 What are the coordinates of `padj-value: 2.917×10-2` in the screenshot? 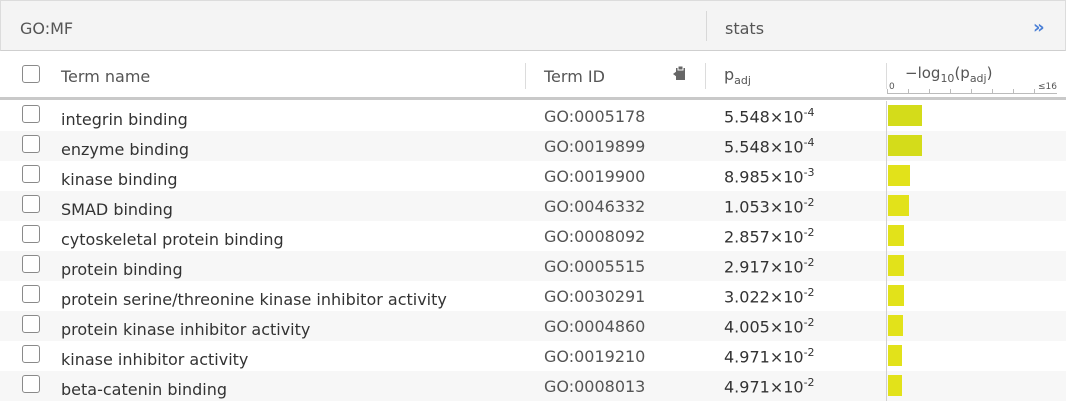 It's located at (769, 266).